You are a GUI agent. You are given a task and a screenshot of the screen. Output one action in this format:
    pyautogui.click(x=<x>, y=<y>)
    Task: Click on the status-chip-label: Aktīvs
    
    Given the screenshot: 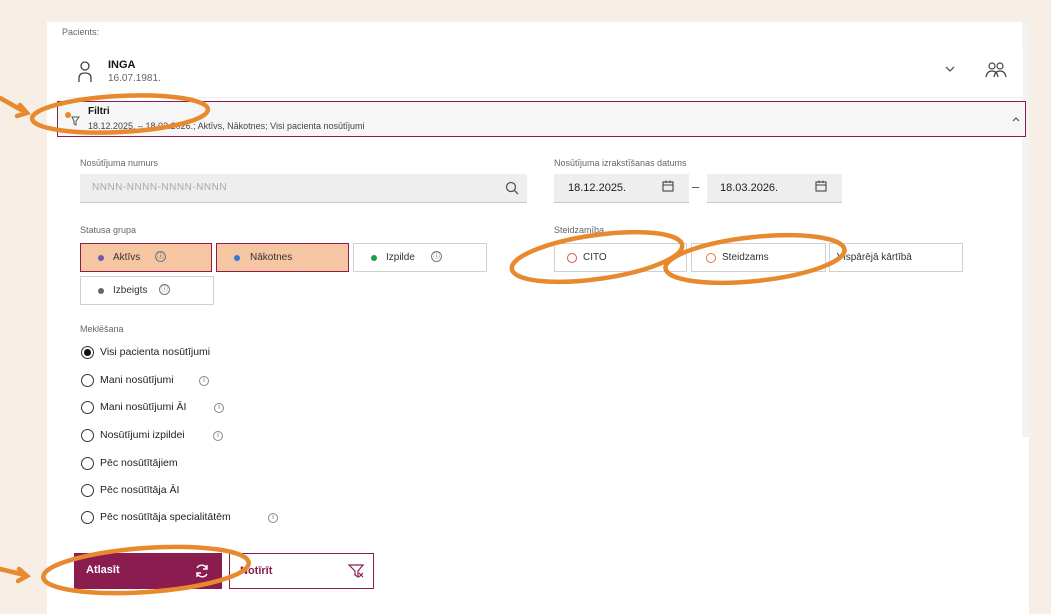 What is the action you would take?
    pyautogui.click(x=127, y=257)
    